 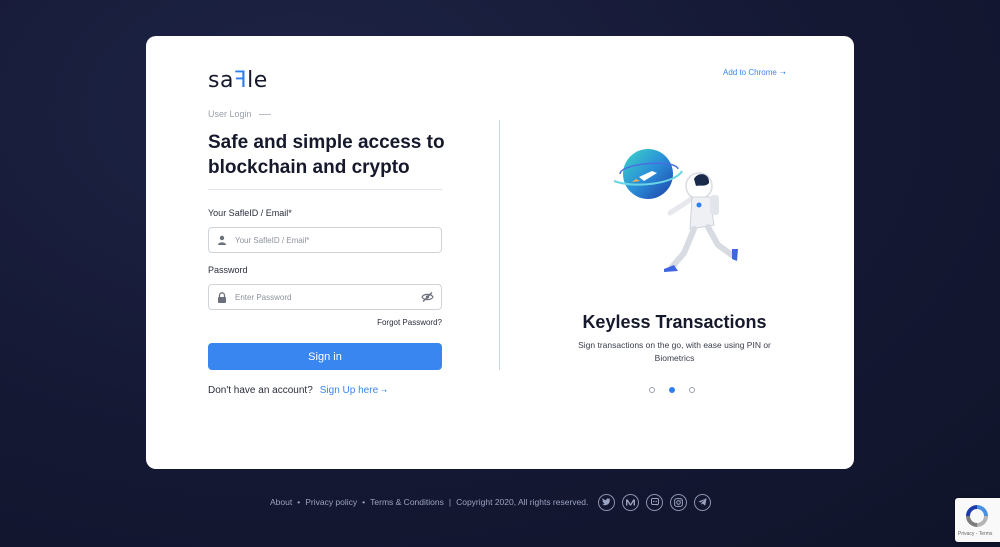 What do you see at coordinates (631, 502) in the screenshot?
I see `medium-icon` at bounding box center [631, 502].